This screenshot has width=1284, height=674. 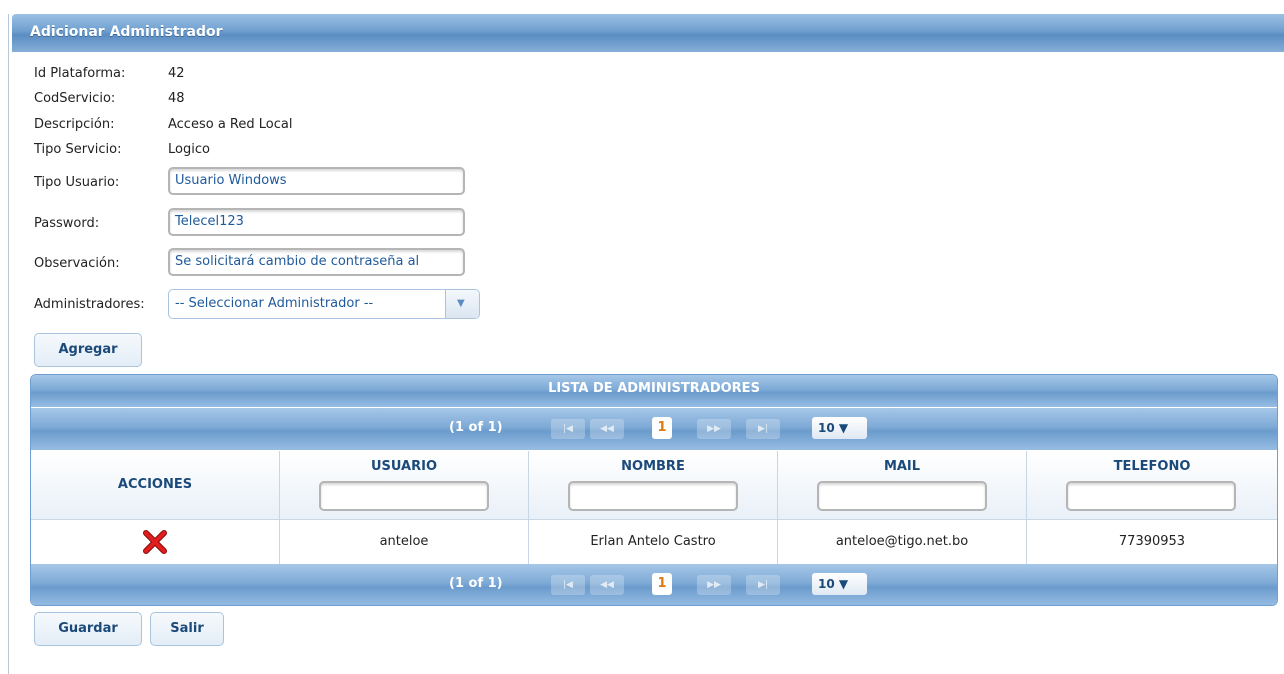 I want to click on administradores-label: Administradores:, so click(x=89, y=304).